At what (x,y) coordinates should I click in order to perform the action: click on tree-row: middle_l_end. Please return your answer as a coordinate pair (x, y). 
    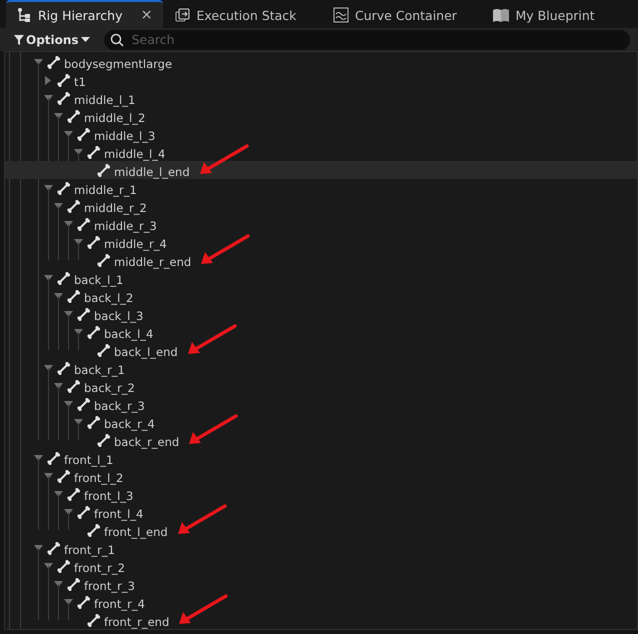
    Looking at the image, I should click on (321, 170).